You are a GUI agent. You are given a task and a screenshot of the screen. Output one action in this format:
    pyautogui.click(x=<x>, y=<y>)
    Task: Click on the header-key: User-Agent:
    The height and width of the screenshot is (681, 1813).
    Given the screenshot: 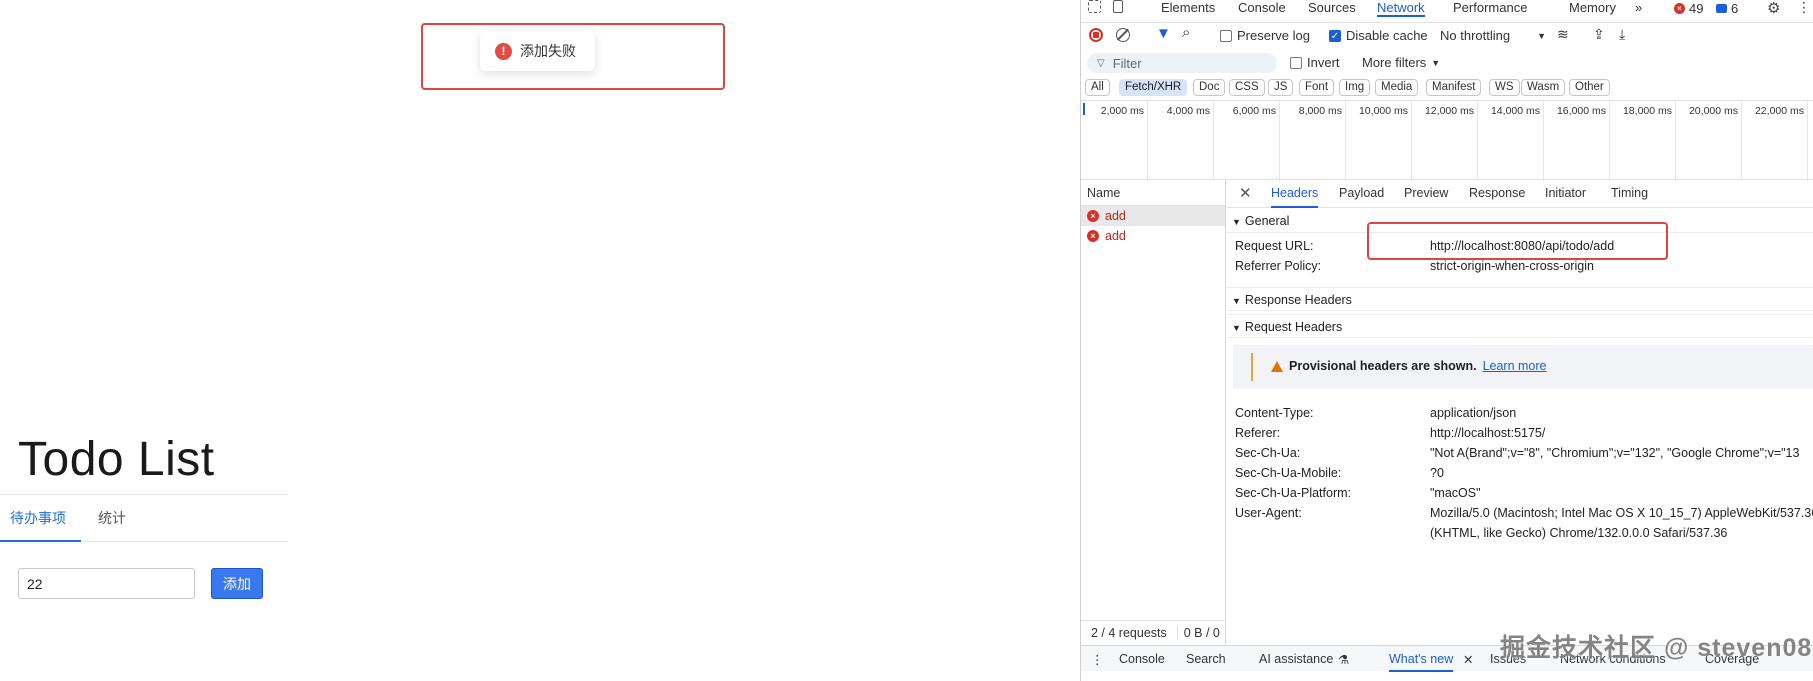 What is the action you would take?
    pyautogui.click(x=1268, y=513)
    